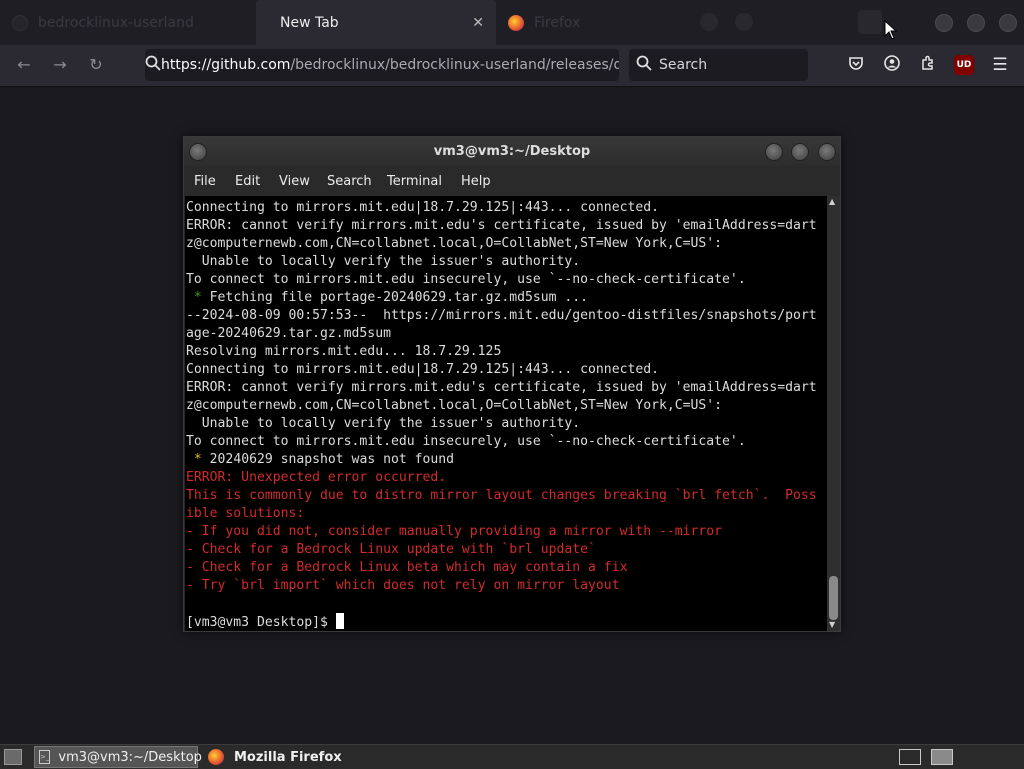 Image resolution: width=1024 pixels, height=769 pixels. I want to click on menu-edit: Edit, so click(247, 181).